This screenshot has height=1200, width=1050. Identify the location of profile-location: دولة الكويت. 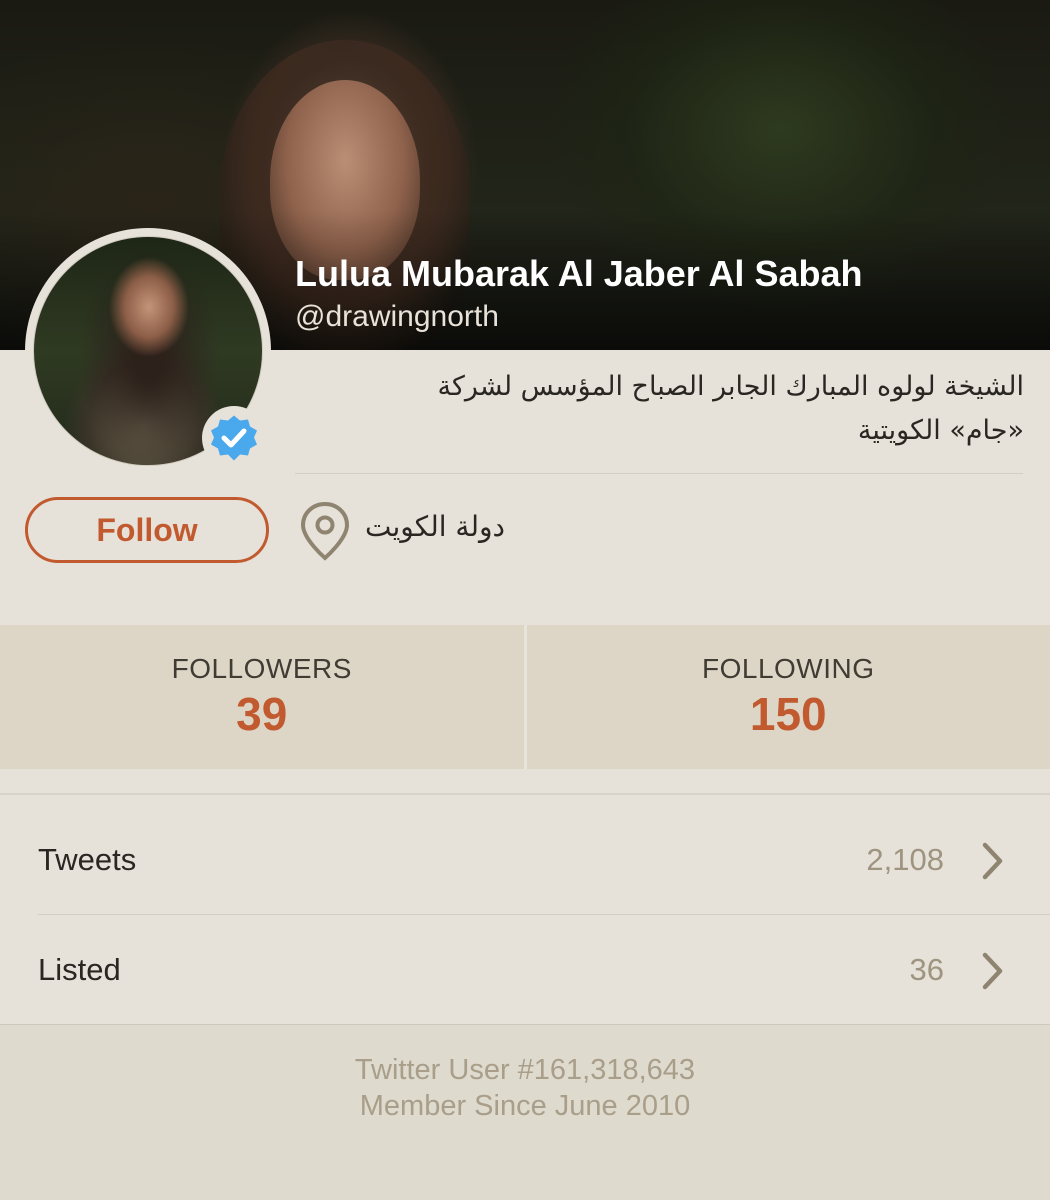
(435, 526).